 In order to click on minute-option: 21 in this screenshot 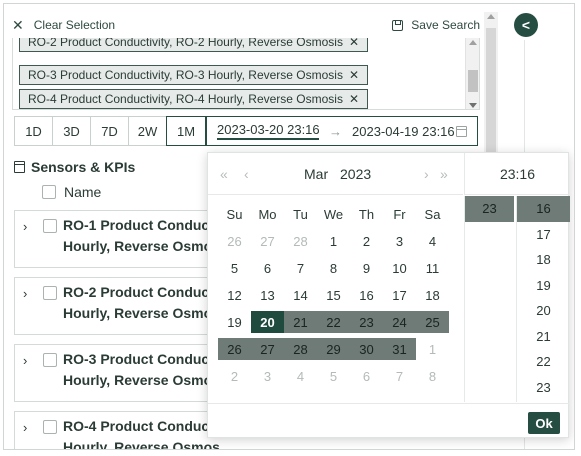, I will do `click(543, 337)`.